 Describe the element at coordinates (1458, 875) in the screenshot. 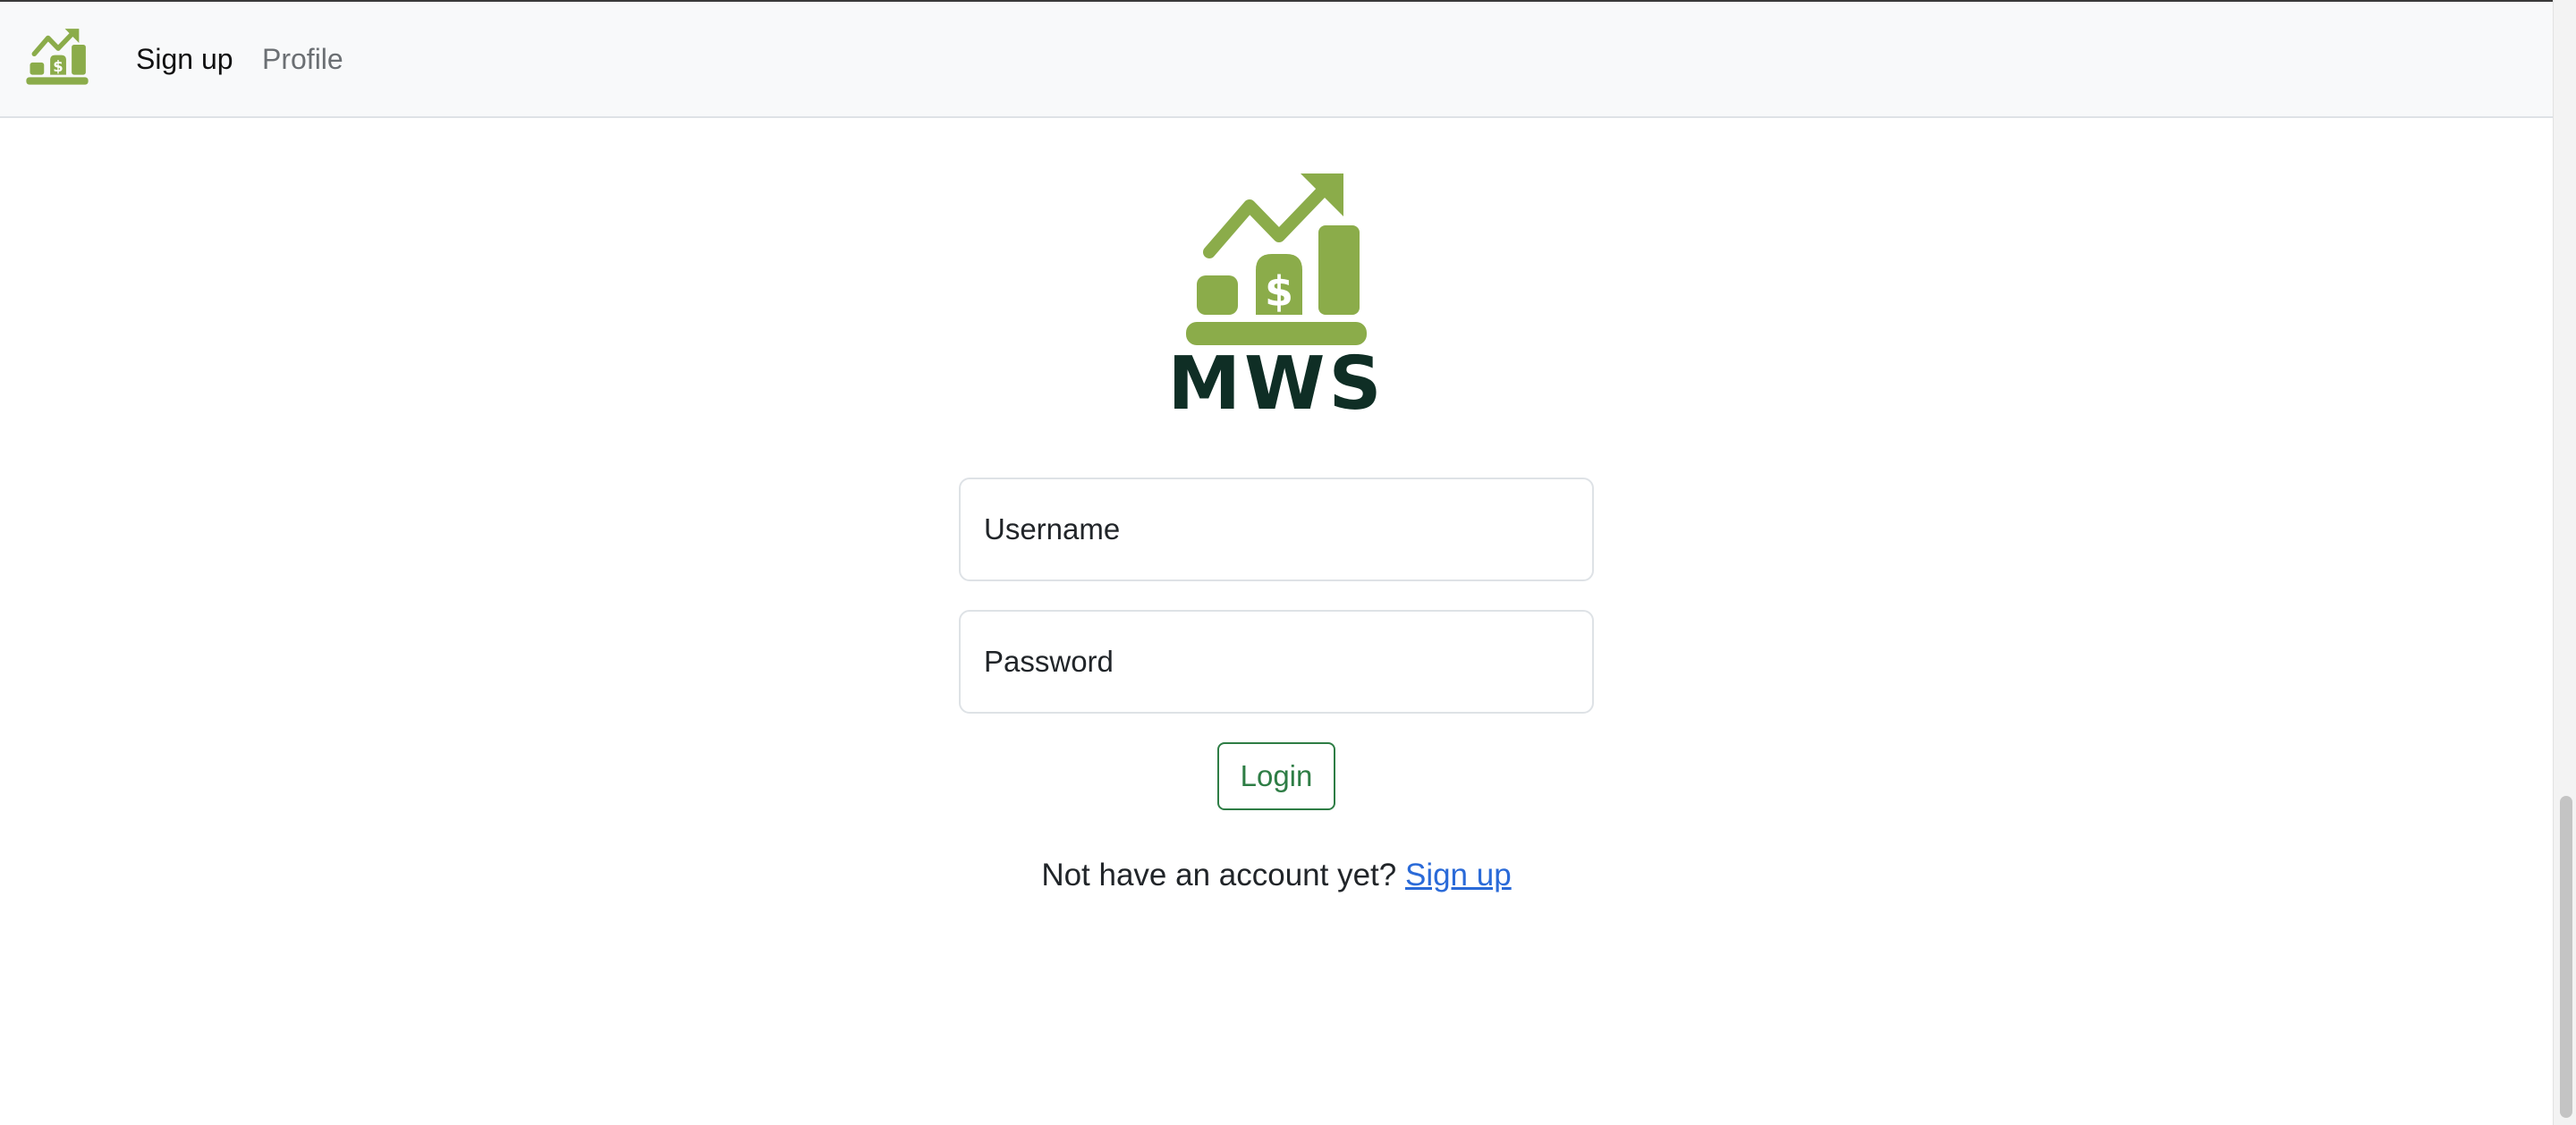

I see `signup-link: Sign up` at that location.